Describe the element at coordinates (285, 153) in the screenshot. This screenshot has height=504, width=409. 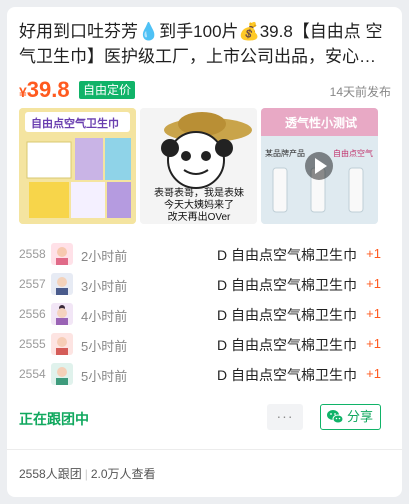
I see `video-sub-left: 某品牌产品` at that location.